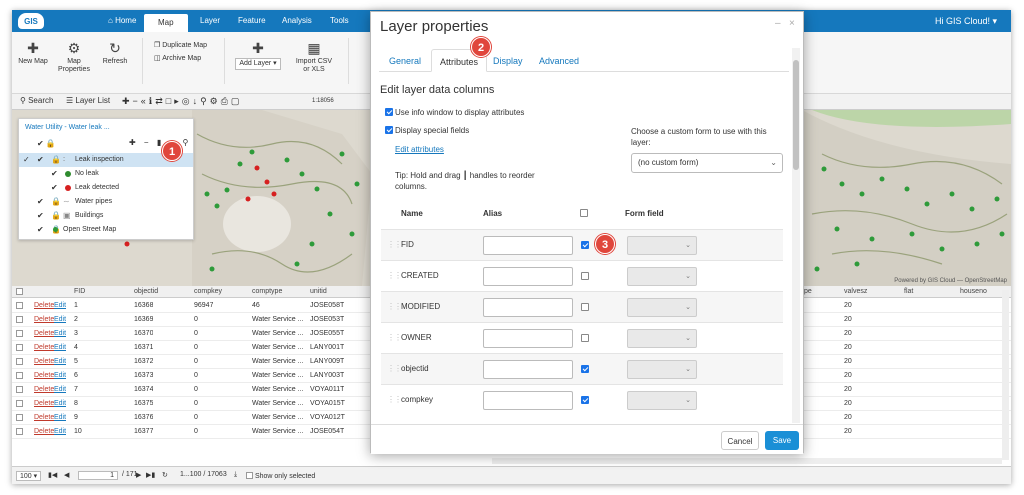 The width and height of the screenshot is (1024, 495). What do you see at coordinates (389, 130) in the screenshot?
I see `display-special-fields-checkbox` at bounding box center [389, 130].